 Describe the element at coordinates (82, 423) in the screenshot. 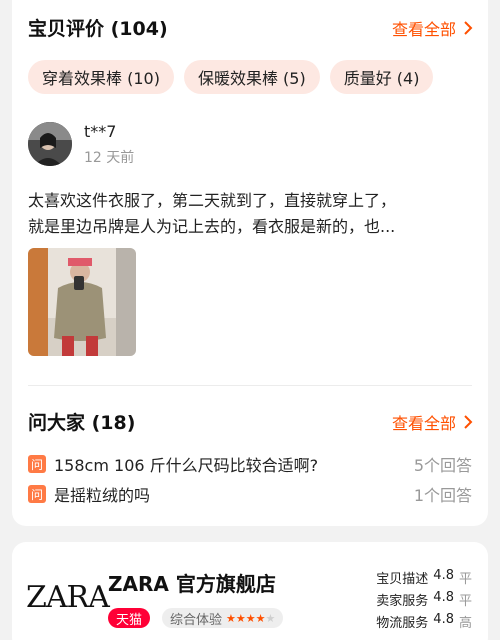

I see `qa-title: 问大家 (18)` at that location.